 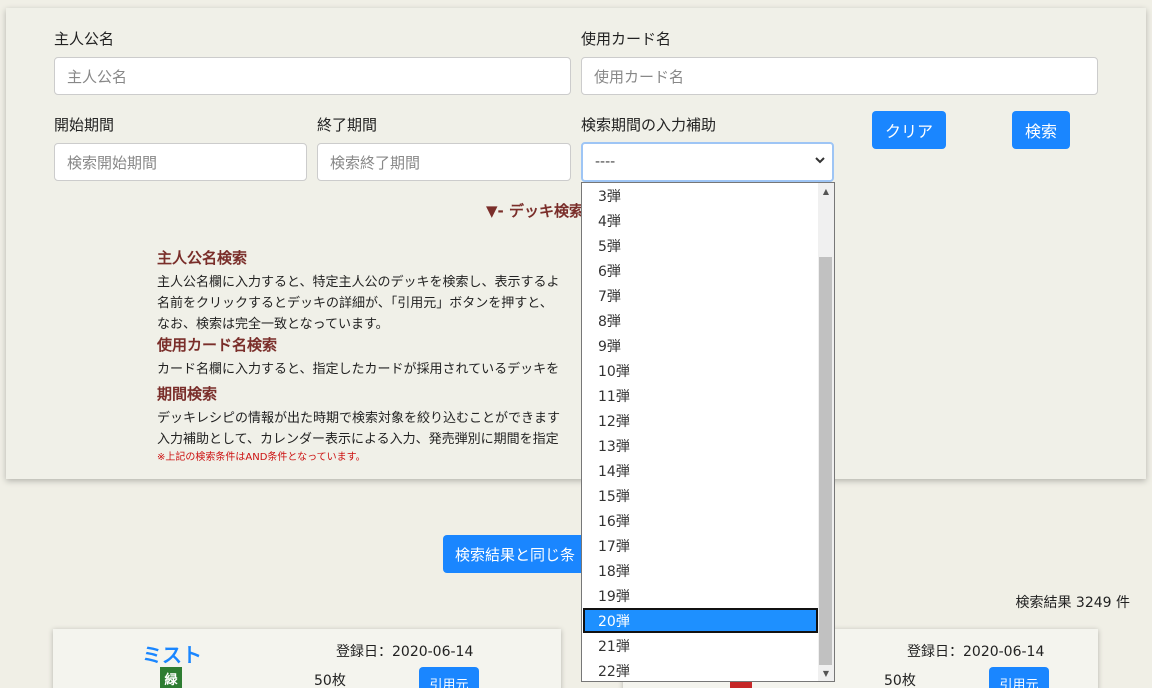 I want to click on option-3: 3弾, so click(x=700, y=195).